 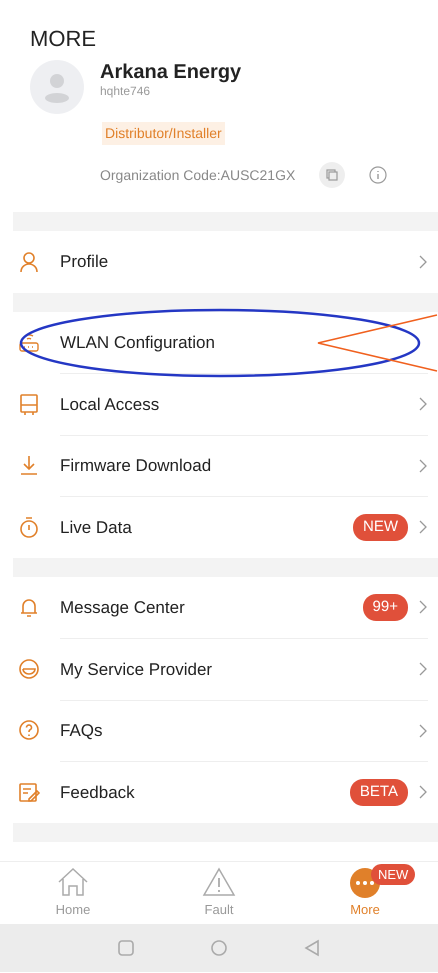 I want to click on menu-label: WLAN Configuration, so click(x=138, y=343).